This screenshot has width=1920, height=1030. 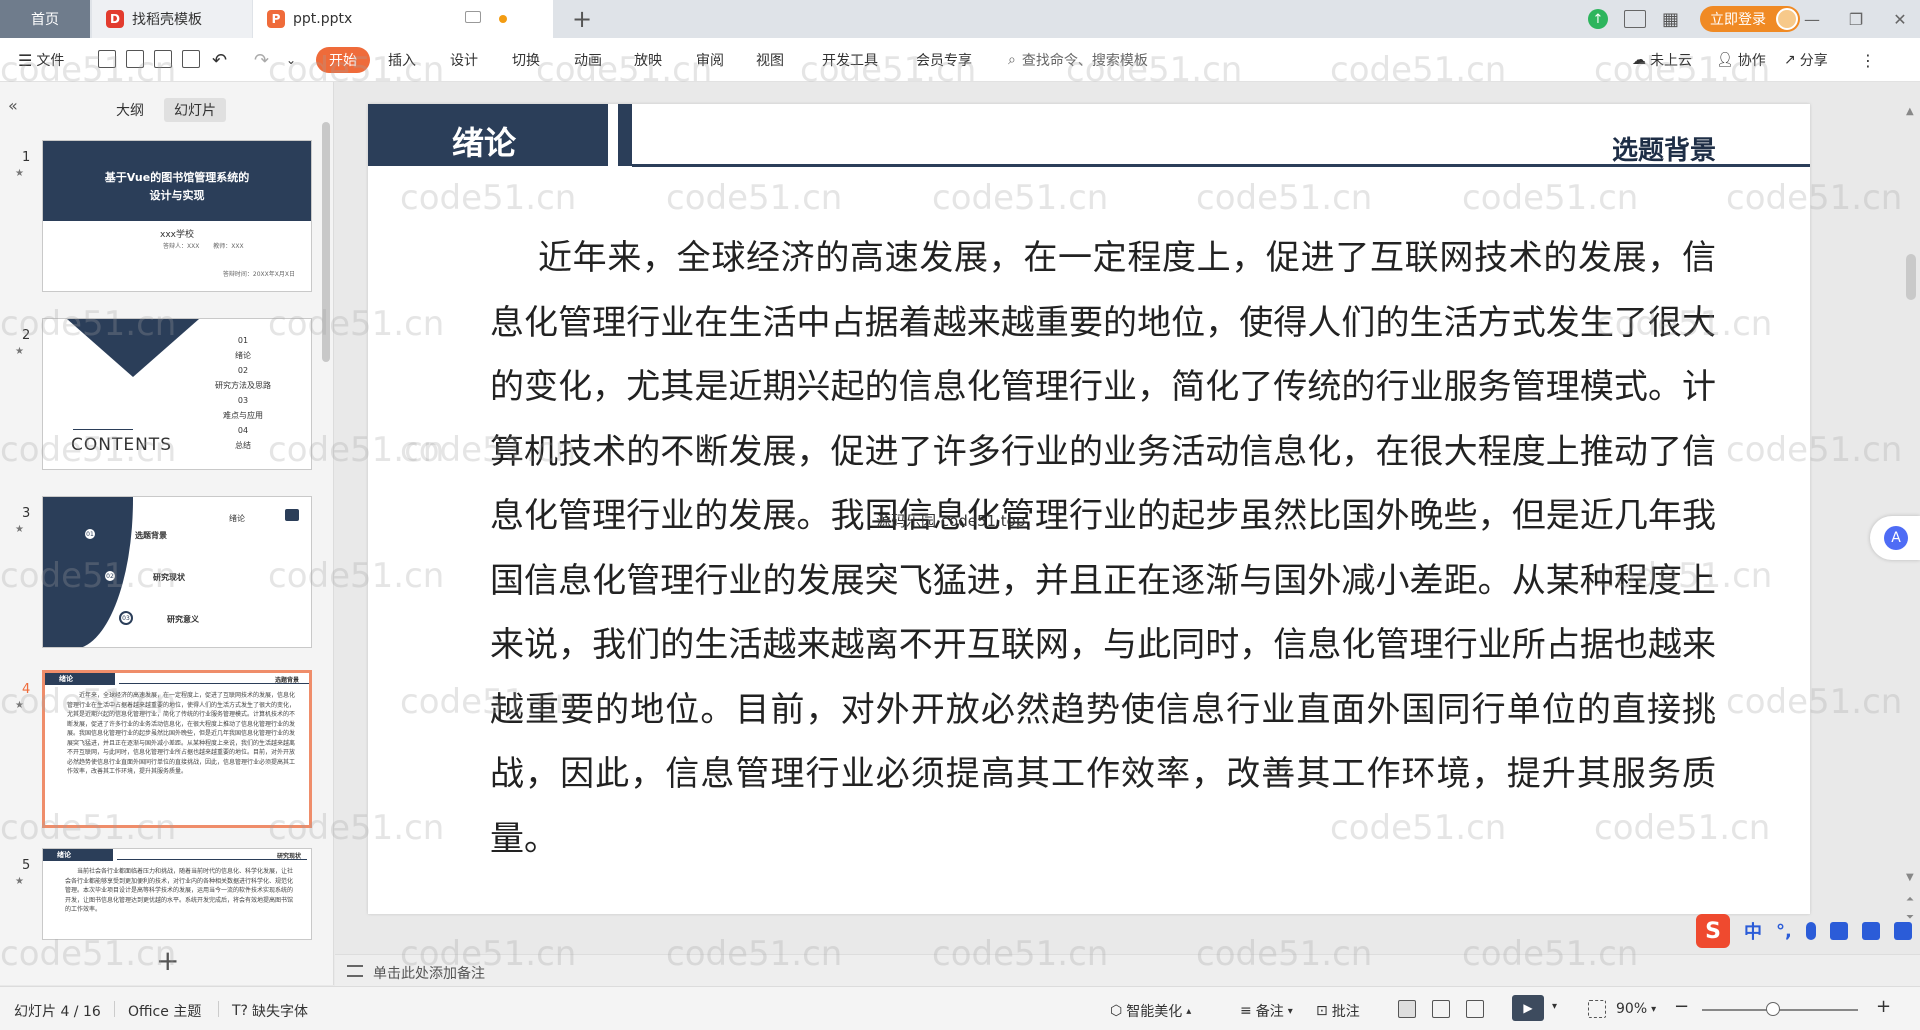 I want to click on docer-logo-icon: D, so click(x=115, y=19).